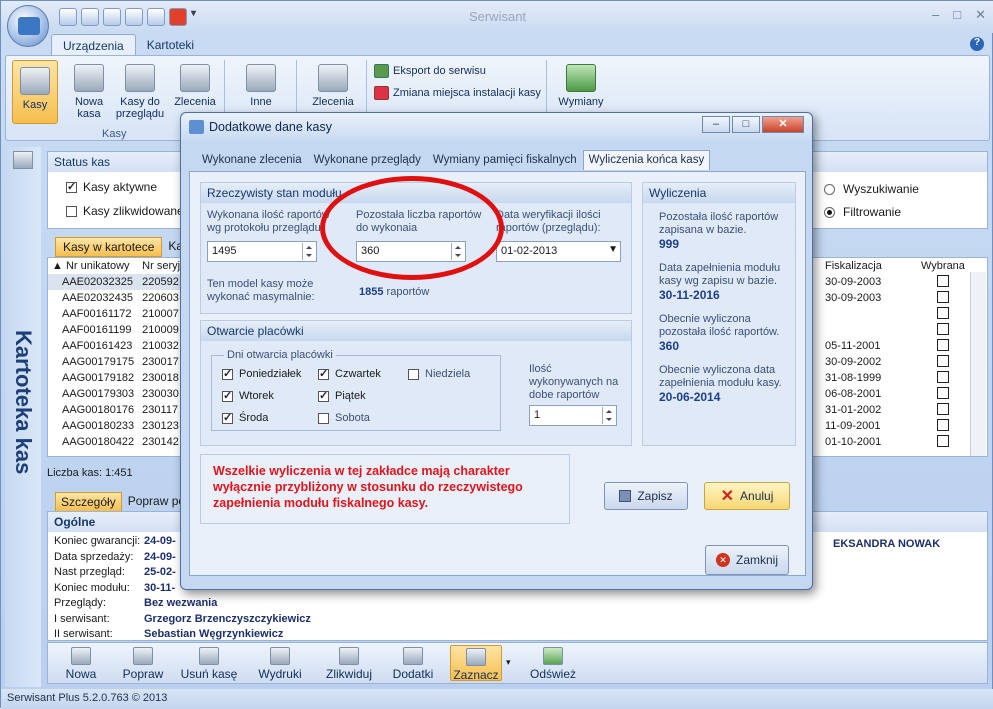 This screenshot has height=709, width=993. What do you see at coordinates (35, 92) in the screenshot?
I see `kasy-button: Kasy` at bounding box center [35, 92].